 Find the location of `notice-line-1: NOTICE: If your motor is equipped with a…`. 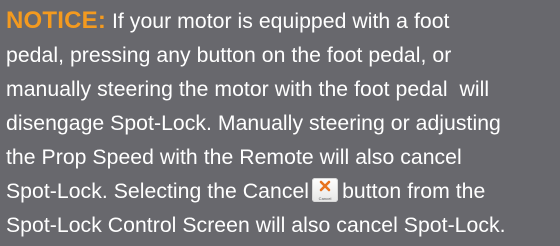

notice-line-1: NOTICE: If your motor is equipped with a… is located at coordinates (280, 21).